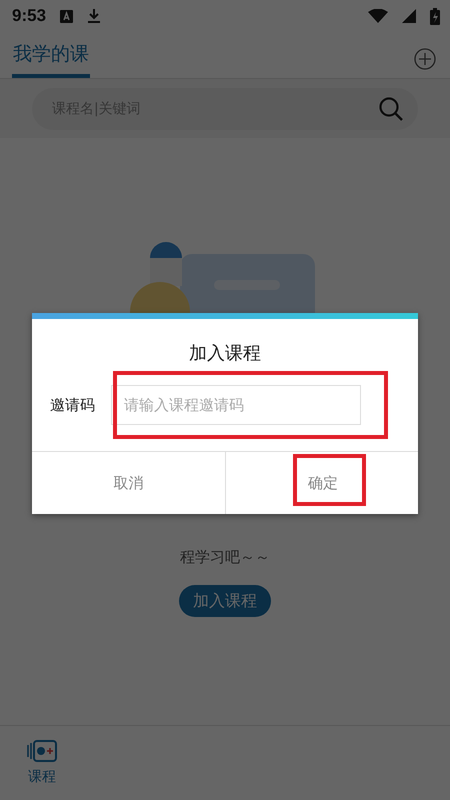  Describe the element at coordinates (225, 354) in the screenshot. I see `dialog-title: 加入课程` at that location.